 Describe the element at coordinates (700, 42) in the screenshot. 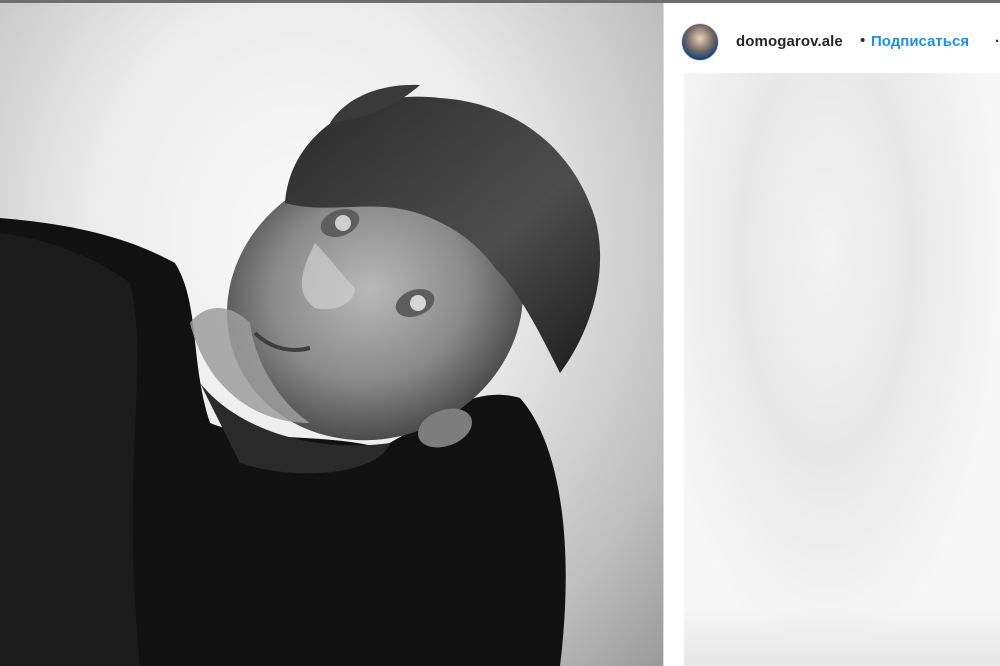

I see `profile-avatar-icon` at that location.